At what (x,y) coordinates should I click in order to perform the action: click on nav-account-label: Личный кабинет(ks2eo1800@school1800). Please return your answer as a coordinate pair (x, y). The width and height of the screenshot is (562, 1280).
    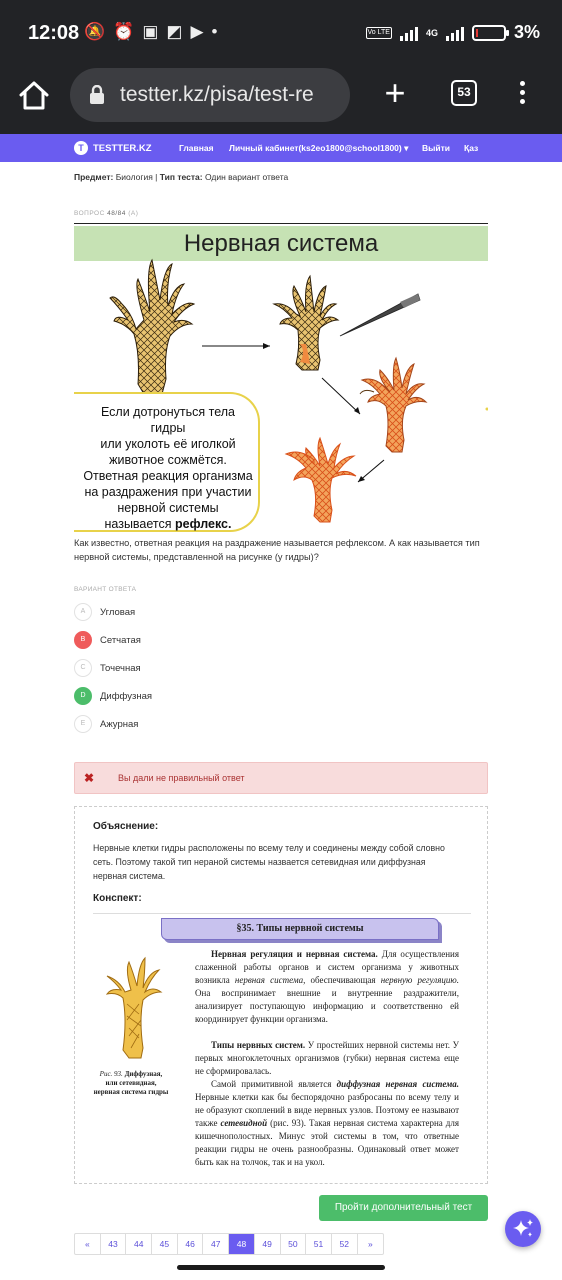
    Looking at the image, I should click on (315, 148).